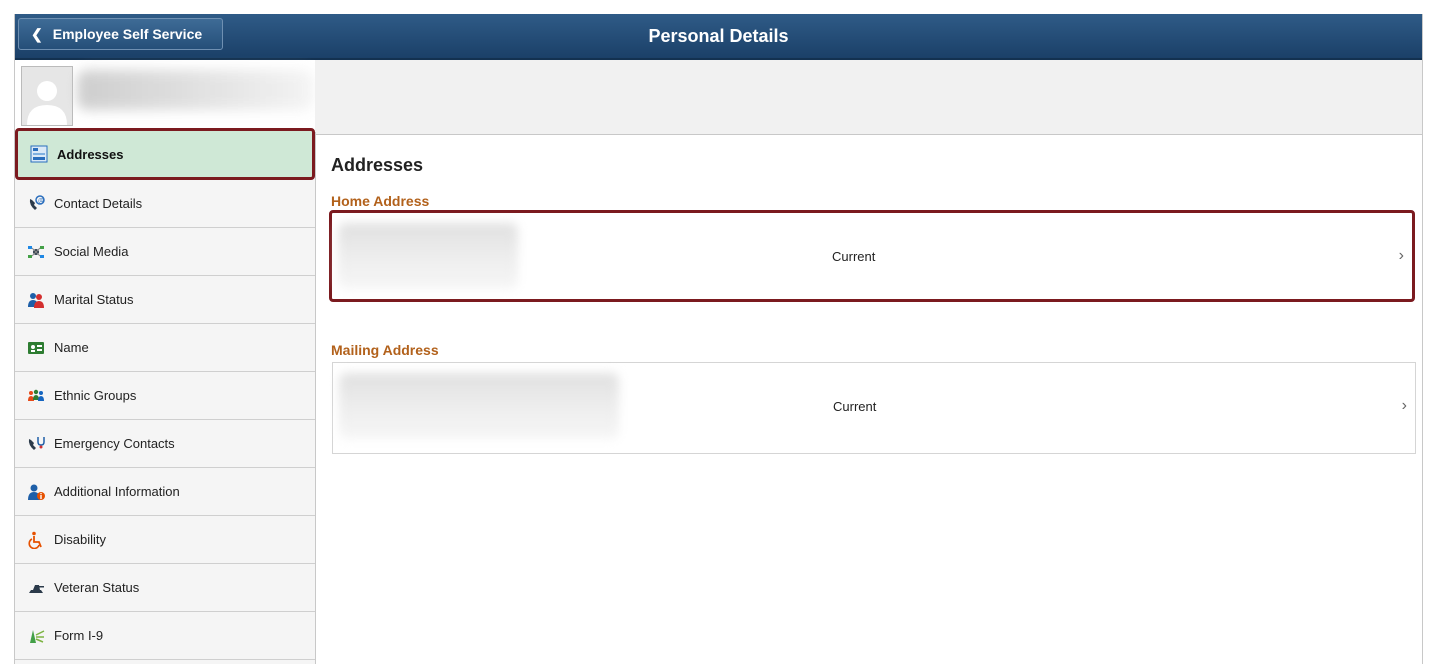  I want to click on veteran-status-icon, so click(36, 588).